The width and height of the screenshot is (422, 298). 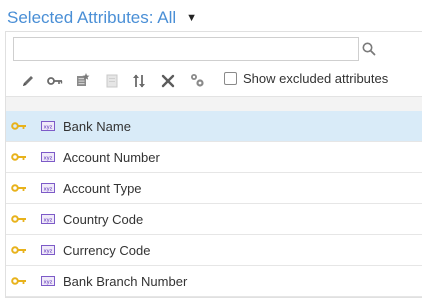 I want to click on attribute-row-bank-branch-number: xyz Bank Branch Number, so click(x=214, y=281).